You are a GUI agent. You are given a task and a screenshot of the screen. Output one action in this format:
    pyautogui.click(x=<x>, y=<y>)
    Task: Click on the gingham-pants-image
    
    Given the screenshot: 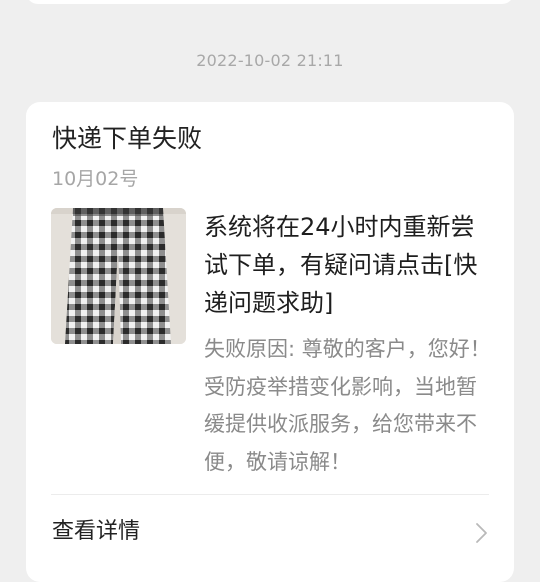 What is the action you would take?
    pyautogui.click(x=118, y=276)
    